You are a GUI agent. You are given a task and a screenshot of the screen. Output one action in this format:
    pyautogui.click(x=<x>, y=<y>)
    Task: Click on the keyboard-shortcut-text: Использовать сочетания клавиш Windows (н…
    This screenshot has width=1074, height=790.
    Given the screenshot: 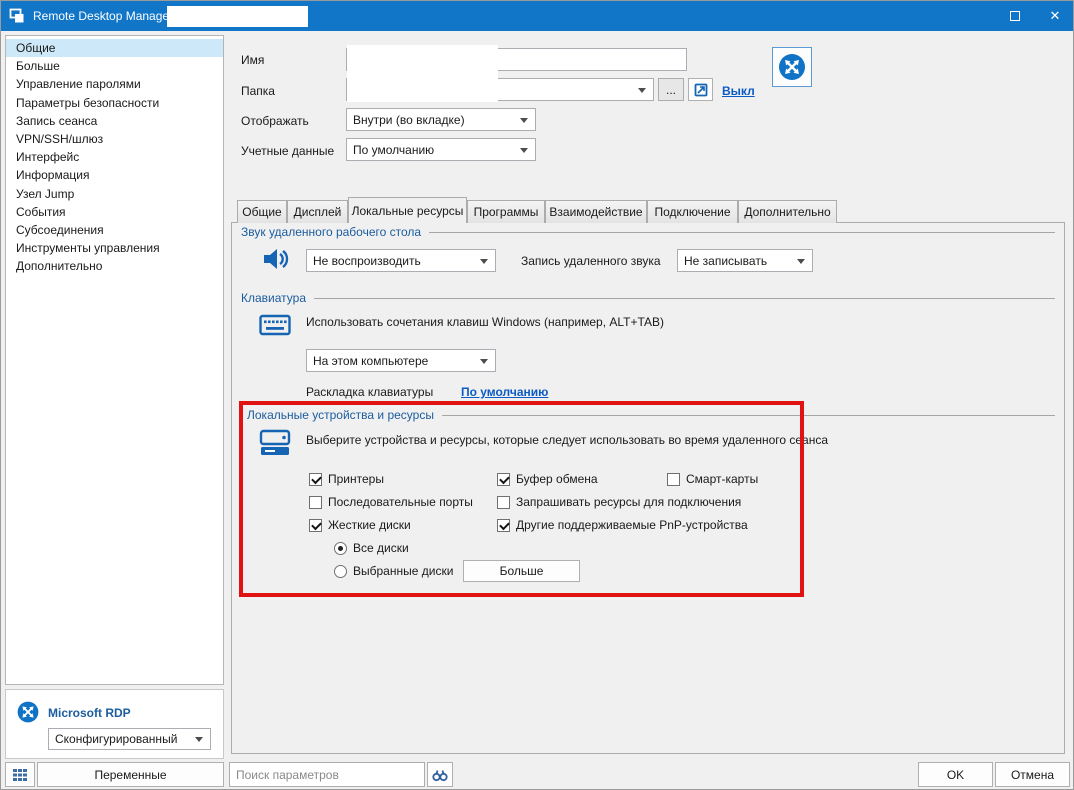 What is the action you would take?
    pyautogui.click(x=485, y=322)
    